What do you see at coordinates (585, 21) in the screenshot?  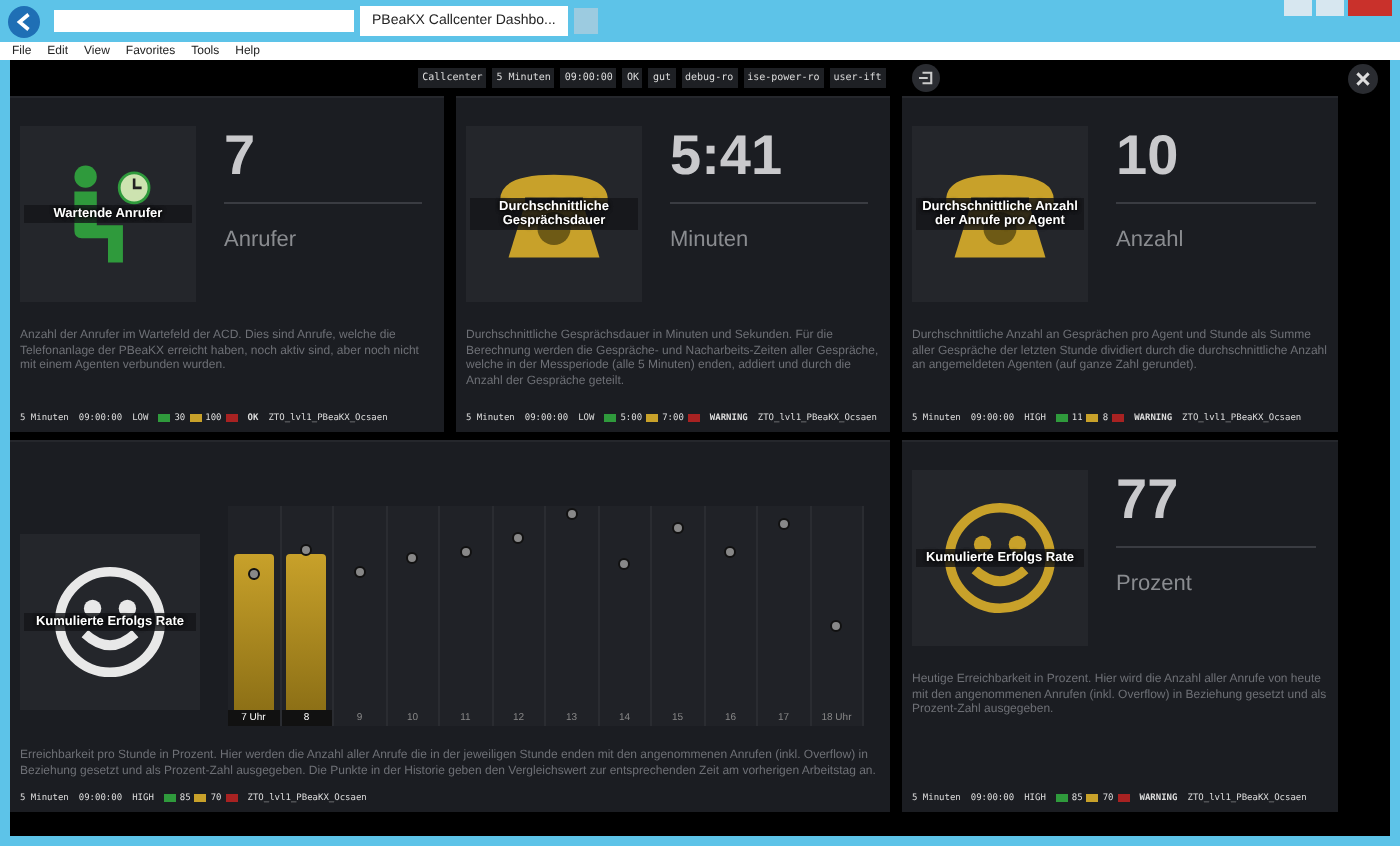 I see `new-tab-button` at bounding box center [585, 21].